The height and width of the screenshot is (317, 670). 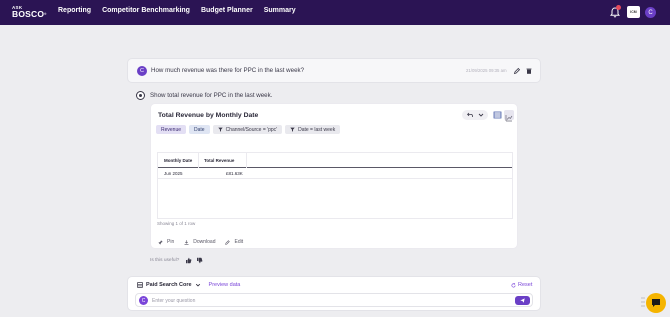 What do you see at coordinates (313, 129) in the screenshot?
I see `filter-chip-date: Date = last week` at bounding box center [313, 129].